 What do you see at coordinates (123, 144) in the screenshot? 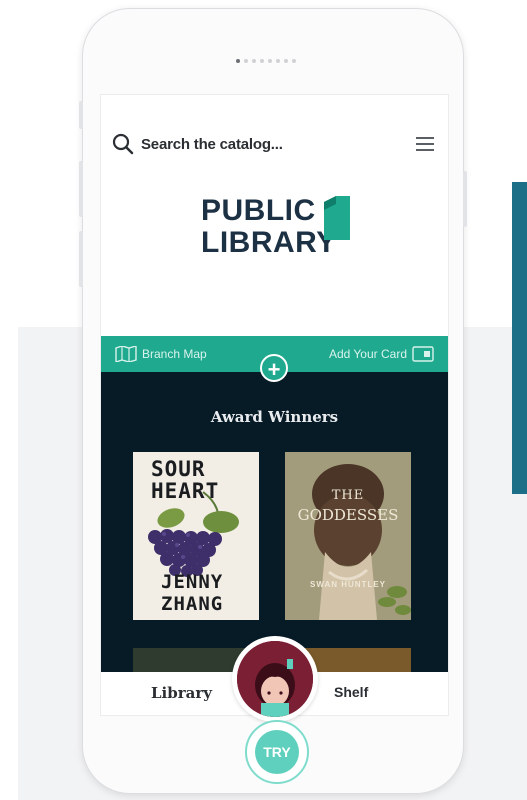
I see `search-icon` at bounding box center [123, 144].